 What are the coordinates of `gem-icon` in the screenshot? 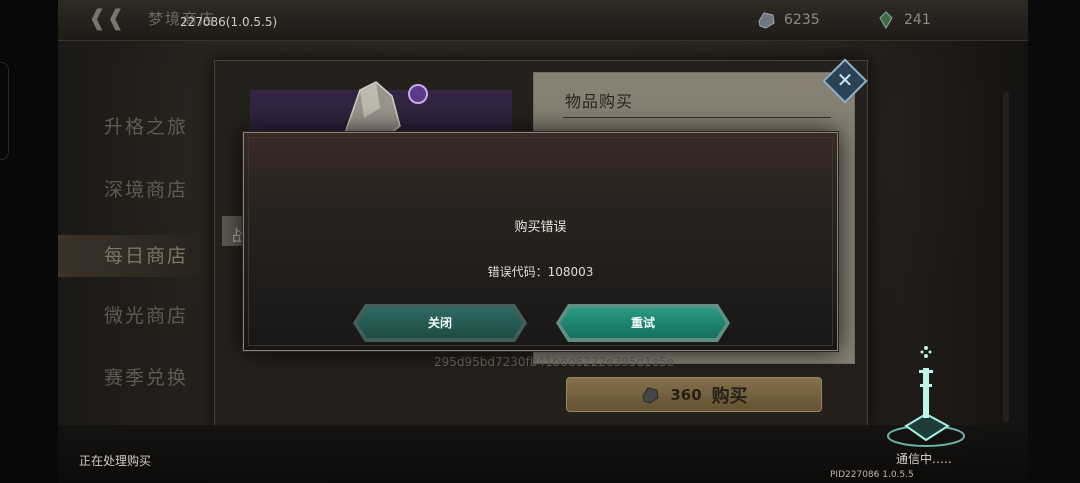 It's located at (886, 20).